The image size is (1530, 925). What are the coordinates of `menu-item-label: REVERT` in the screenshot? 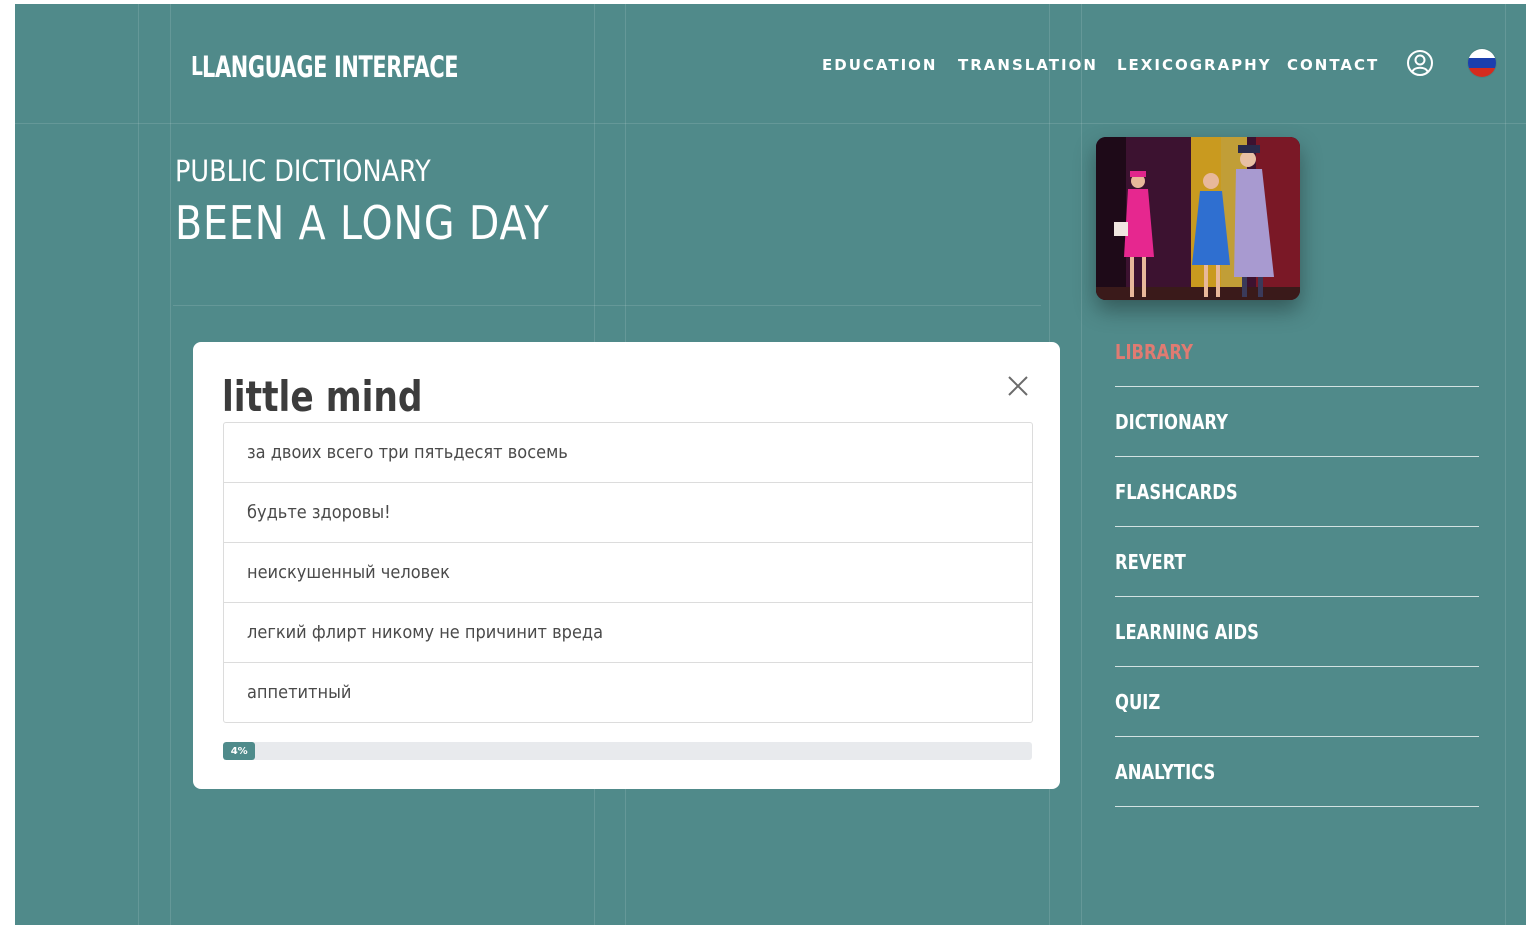 It's located at (1150, 561).